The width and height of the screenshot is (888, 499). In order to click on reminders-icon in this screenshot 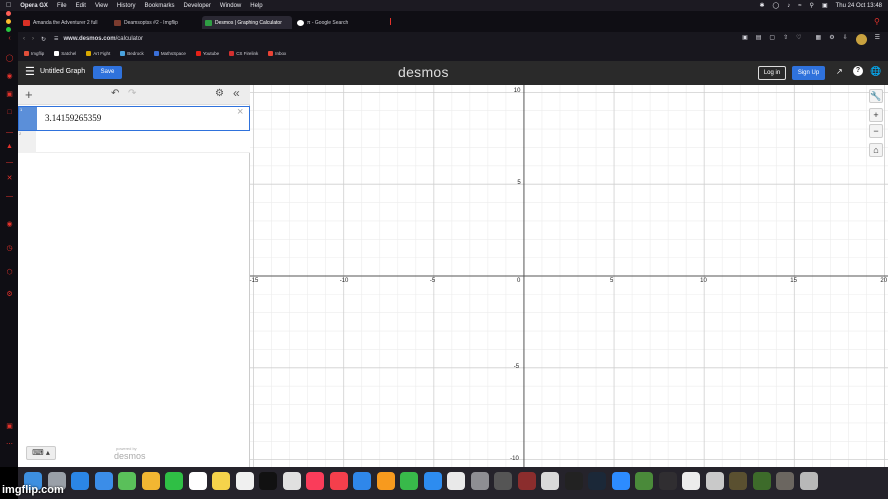, I will do `click(244, 481)`.